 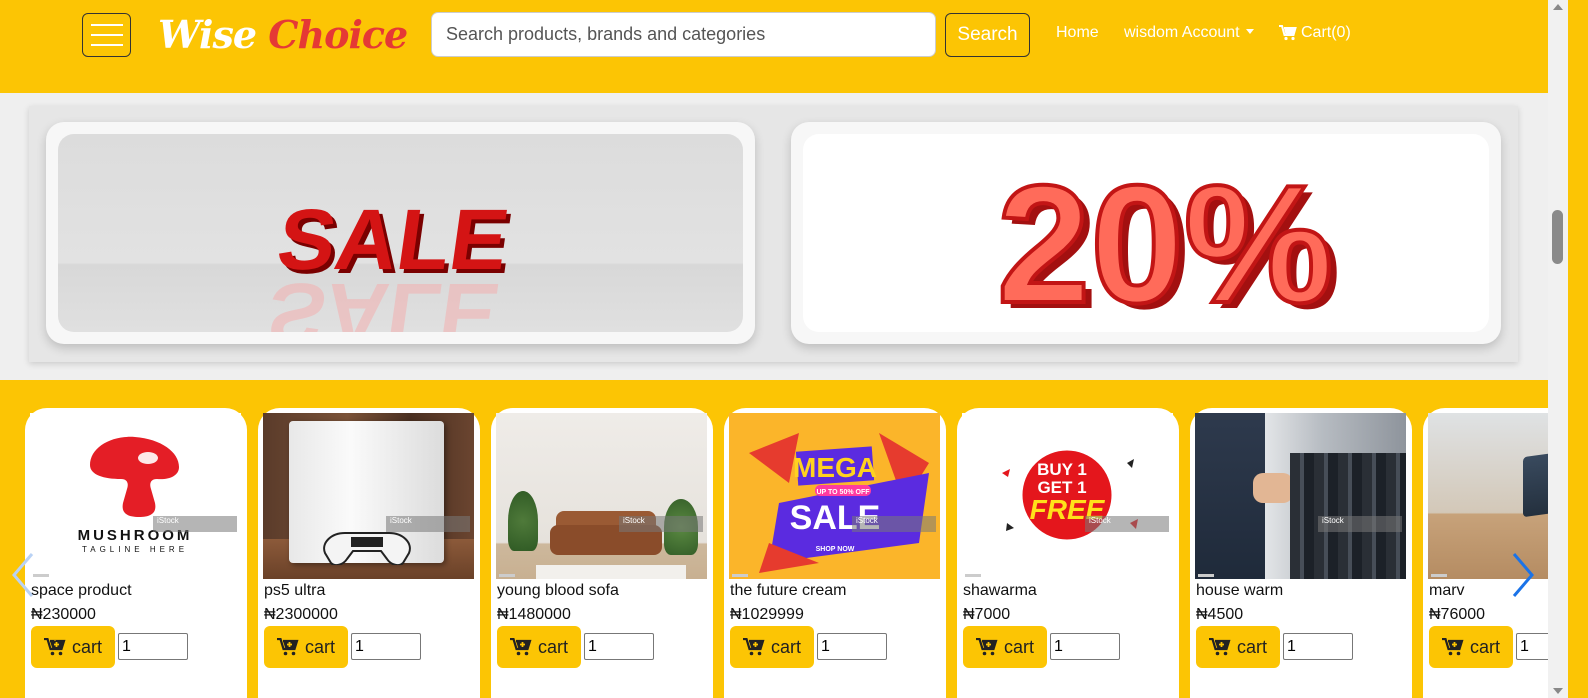 What do you see at coordinates (1067, 496) in the screenshot?
I see `product-image: BUY 1 GET 1 FREE iStock` at bounding box center [1067, 496].